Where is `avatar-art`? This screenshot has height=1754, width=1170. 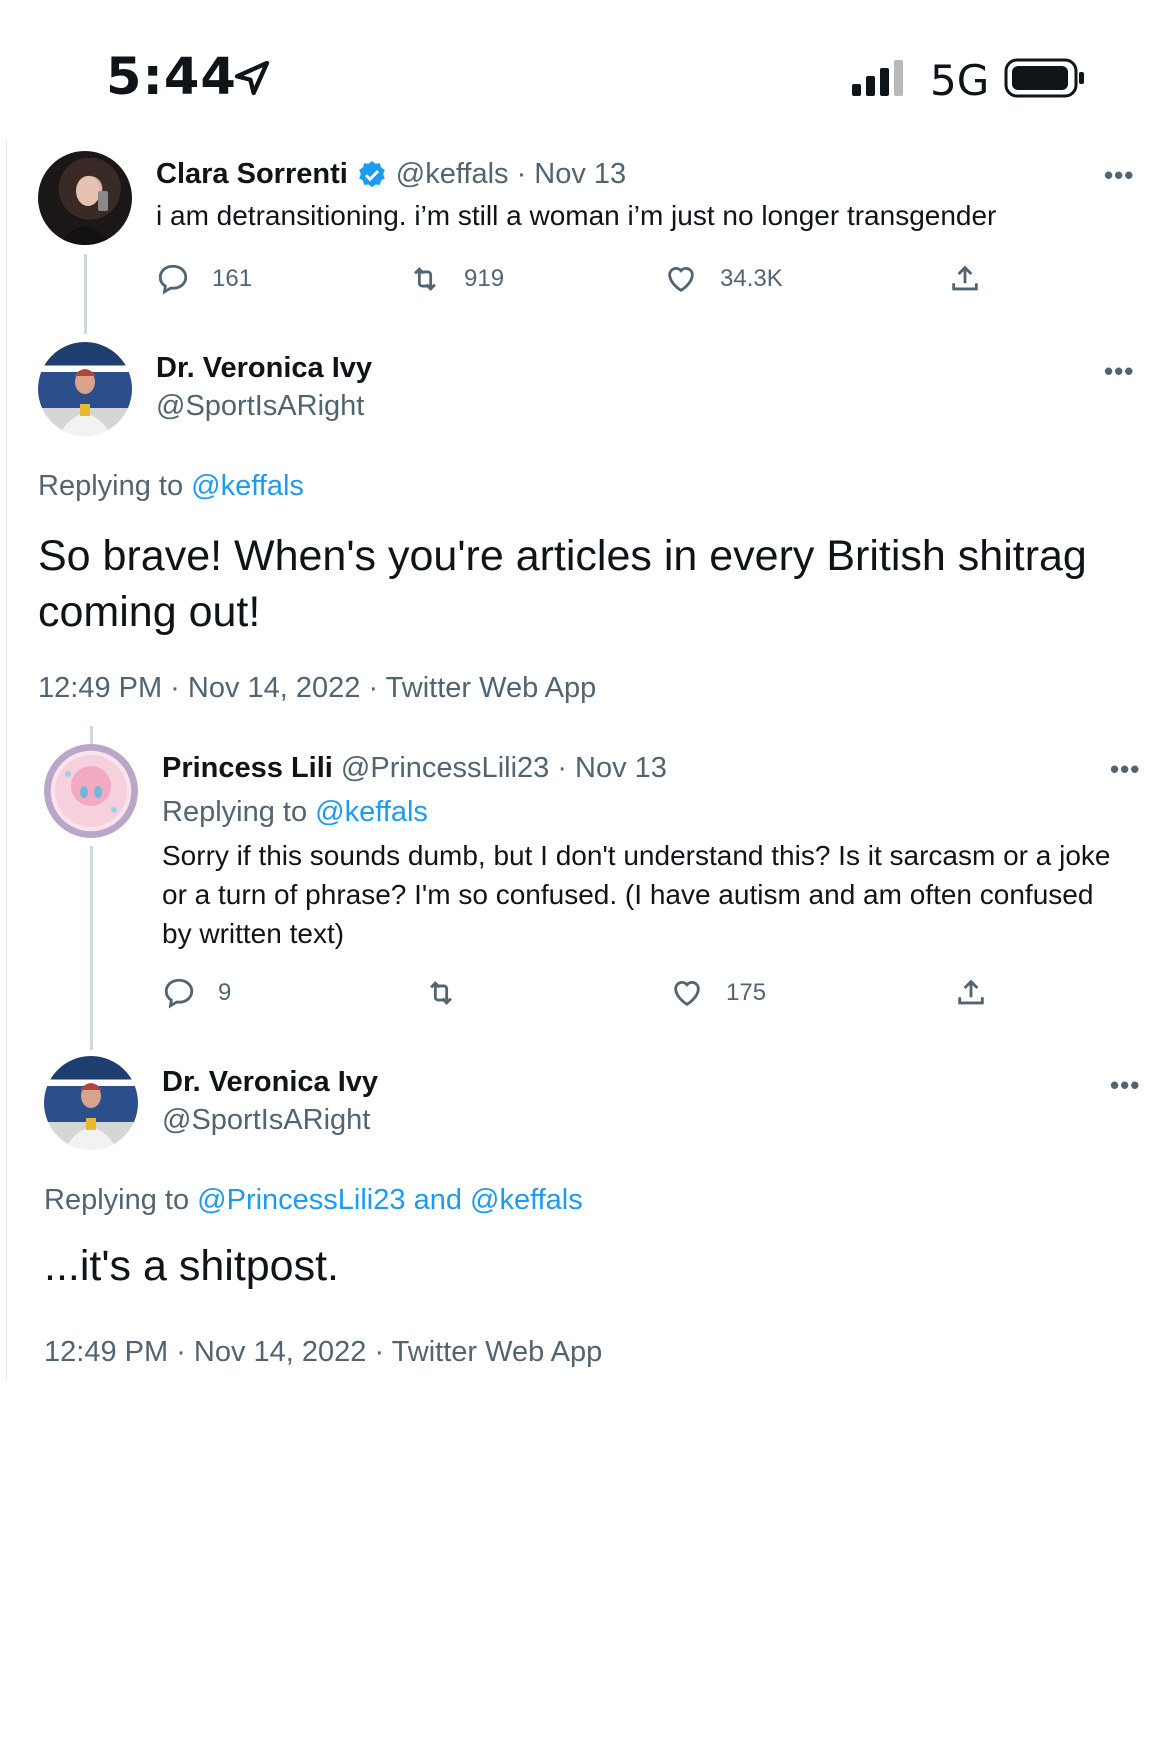 avatar-art is located at coordinates (91, 791).